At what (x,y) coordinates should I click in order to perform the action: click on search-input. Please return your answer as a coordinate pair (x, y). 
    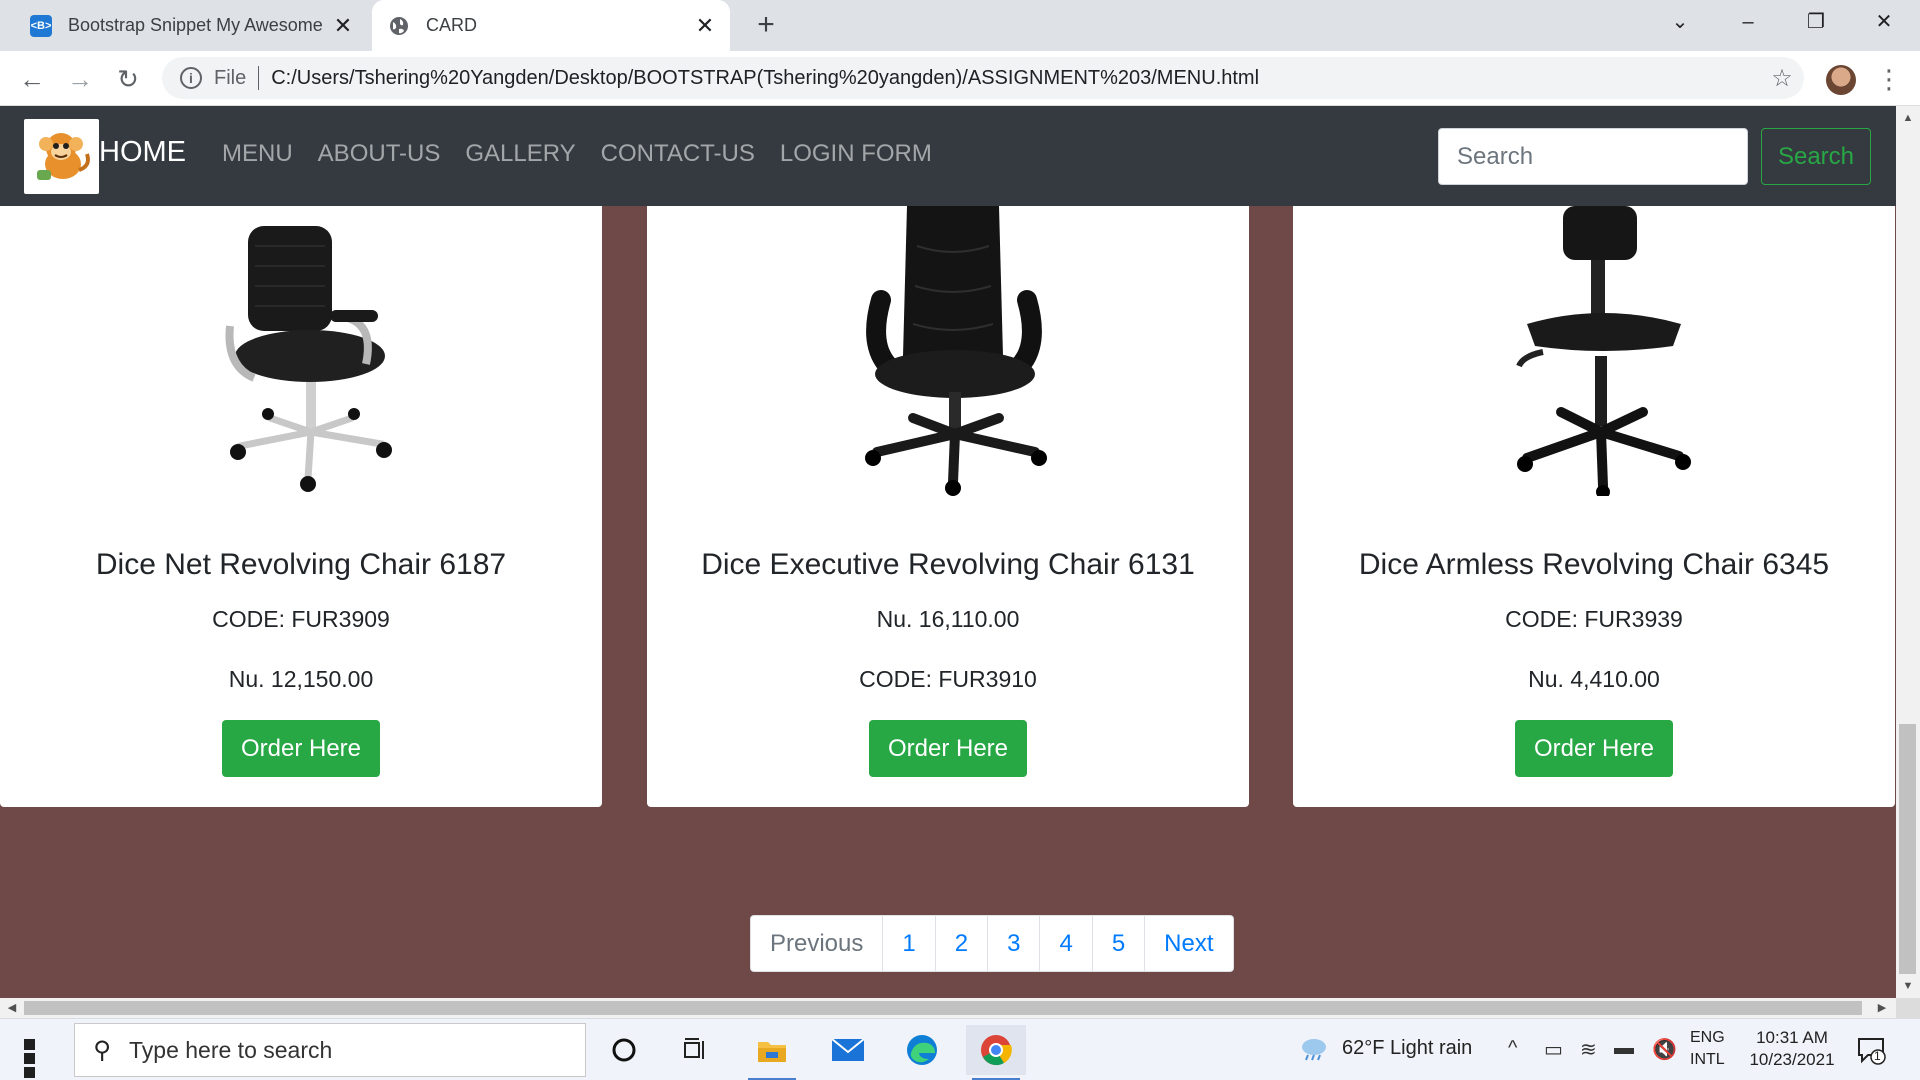
    Looking at the image, I should click on (1593, 156).